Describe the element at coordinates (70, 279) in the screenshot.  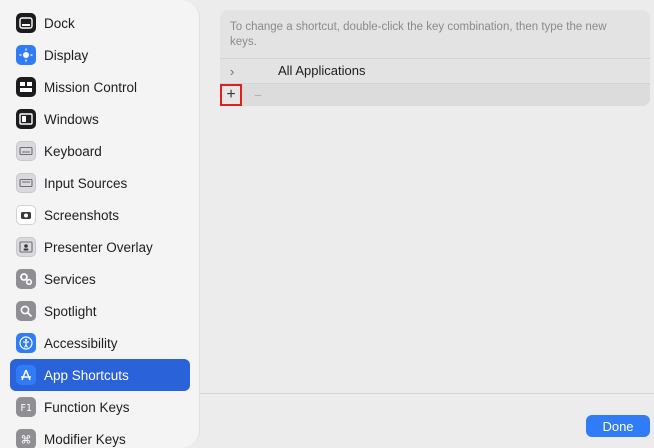
I see `sidebar-item-label: Services` at that location.